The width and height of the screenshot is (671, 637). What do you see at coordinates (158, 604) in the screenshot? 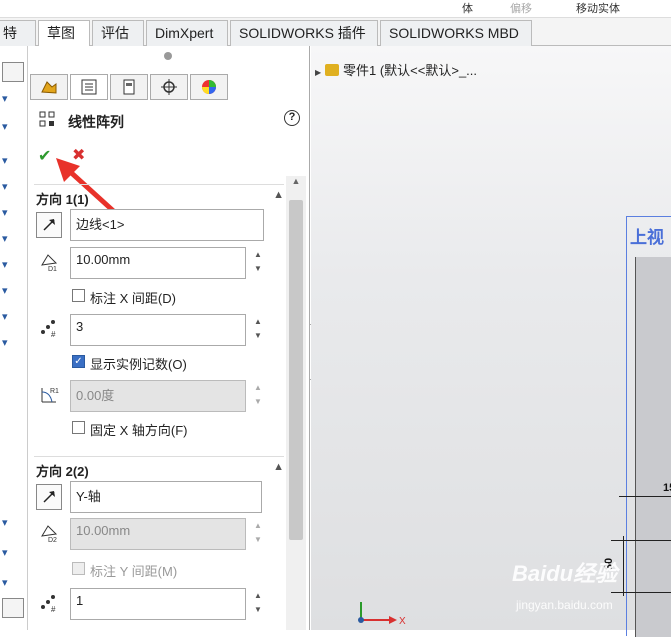
I see `direction2-instances-field: 1` at bounding box center [158, 604].